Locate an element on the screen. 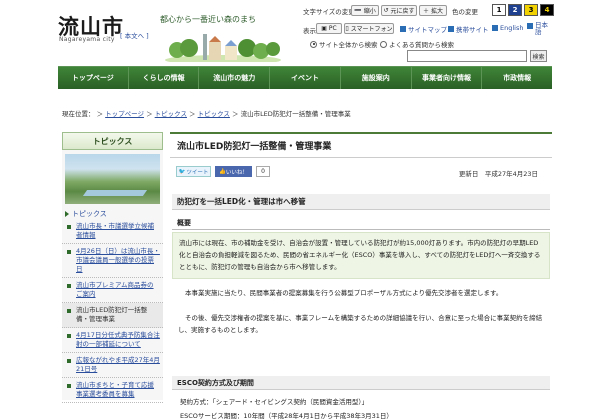 The image size is (610, 420). radio-on-icon is located at coordinates (313, 44).